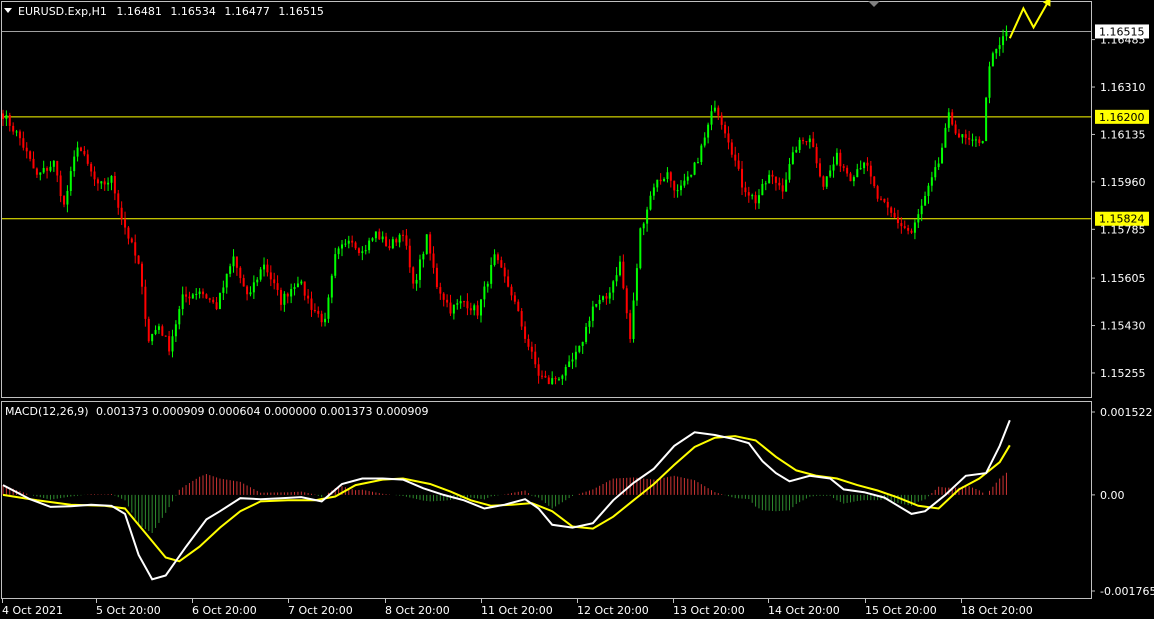 The width and height of the screenshot is (1154, 619). I want to click on macd-tick-label: 0.00, so click(1112, 495).